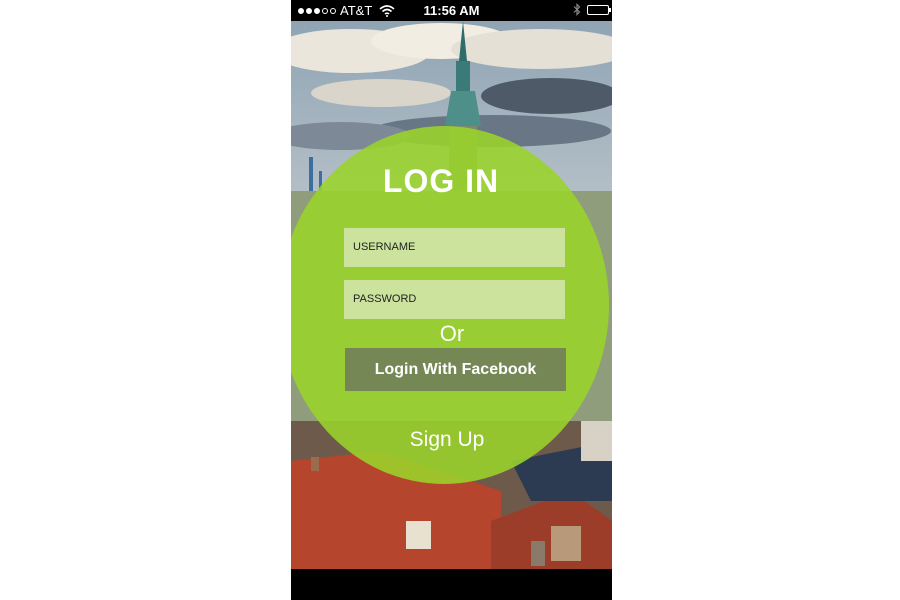 The width and height of the screenshot is (900, 600). Describe the element at coordinates (447, 440) in the screenshot. I see `sign-up-link: Sign Up` at that location.